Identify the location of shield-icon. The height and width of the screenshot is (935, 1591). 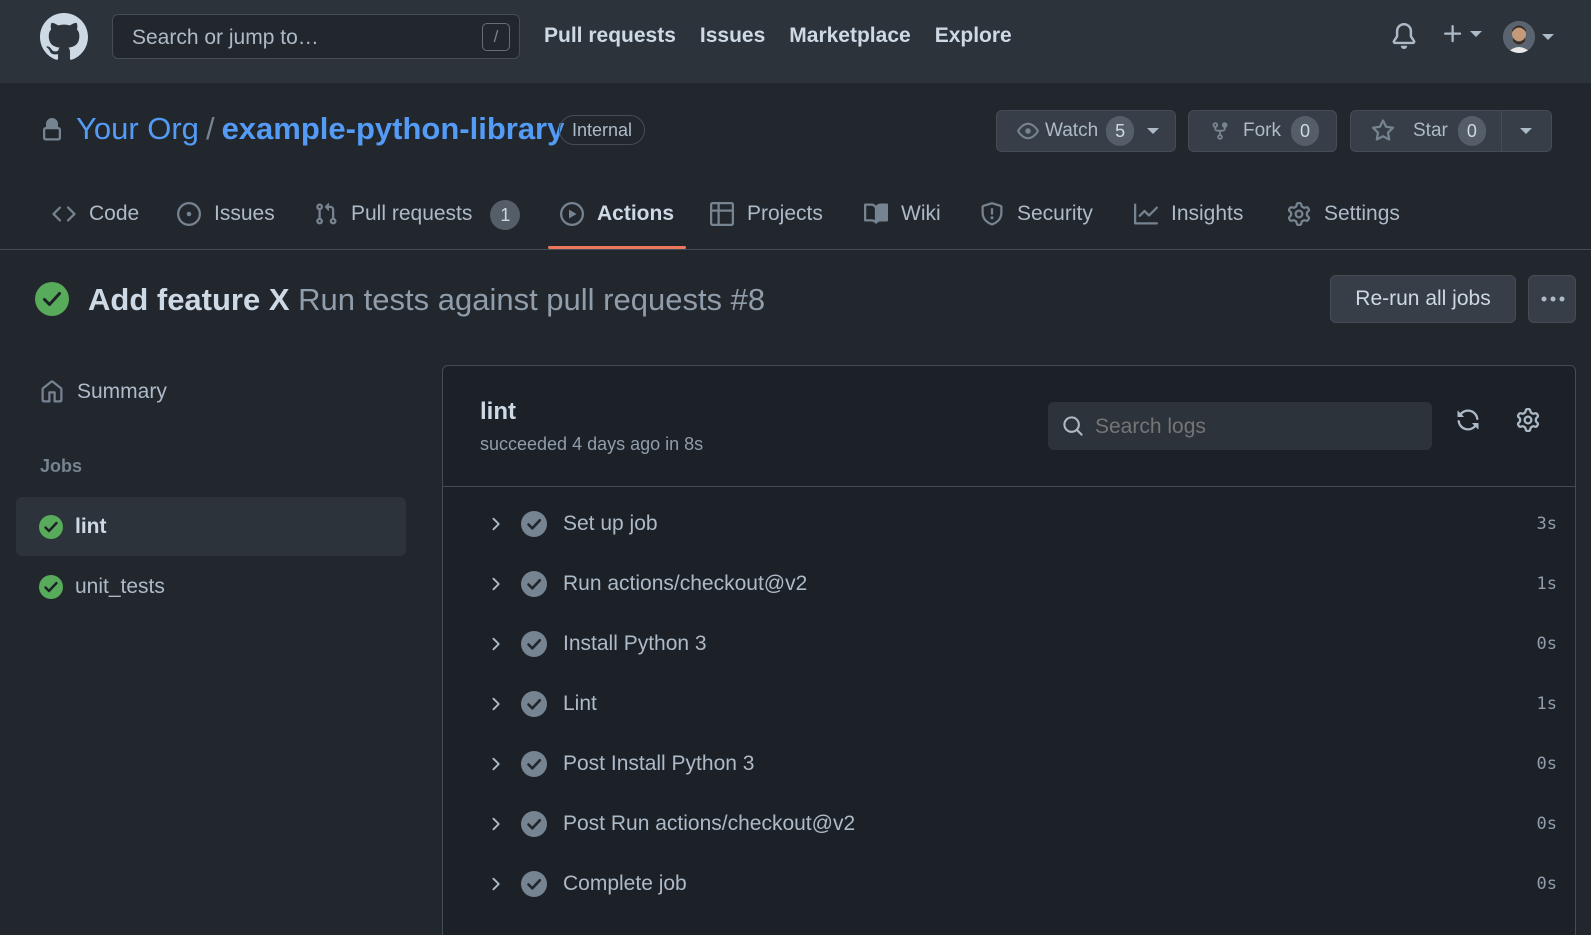
(992, 214).